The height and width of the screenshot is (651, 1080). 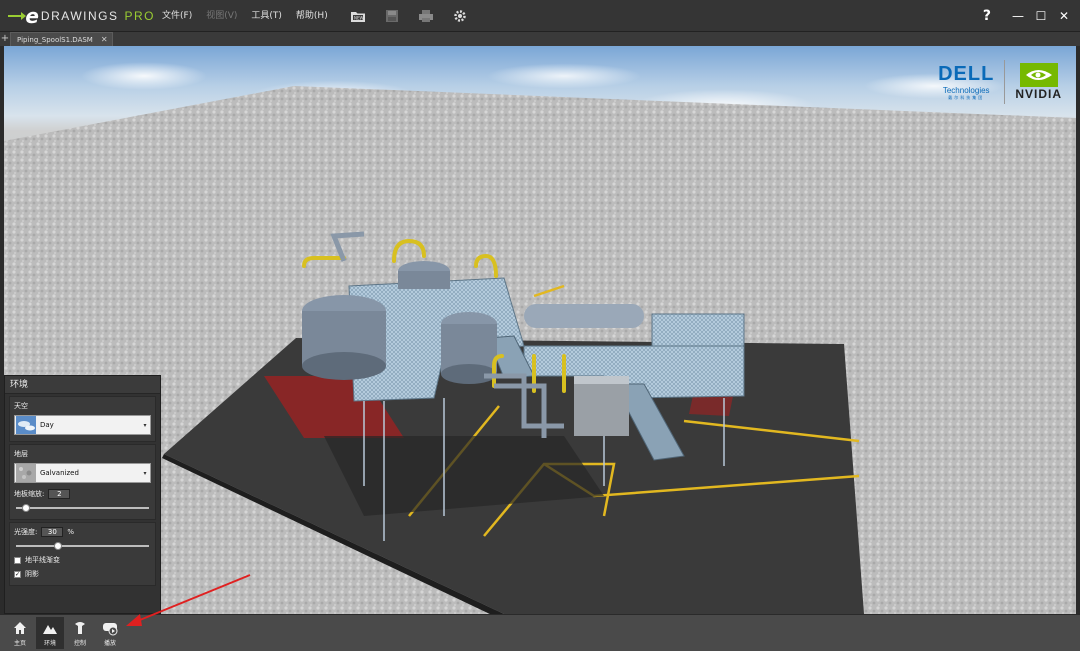 What do you see at coordinates (104, 39) in the screenshot?
I see `tab-close-icon: ✕` at bounding box center [104, 39].